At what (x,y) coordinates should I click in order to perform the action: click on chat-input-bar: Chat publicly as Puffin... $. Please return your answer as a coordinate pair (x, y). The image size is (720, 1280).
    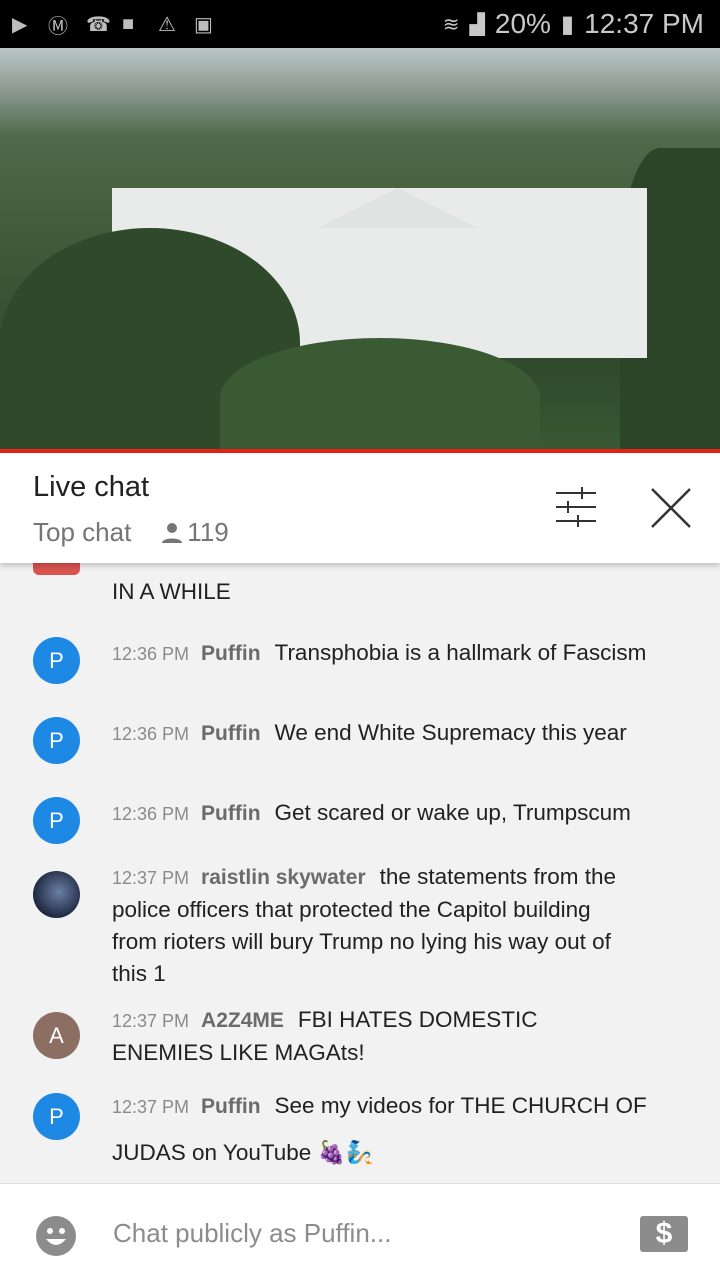
    Looking at the image, I should click on (360, 1231).